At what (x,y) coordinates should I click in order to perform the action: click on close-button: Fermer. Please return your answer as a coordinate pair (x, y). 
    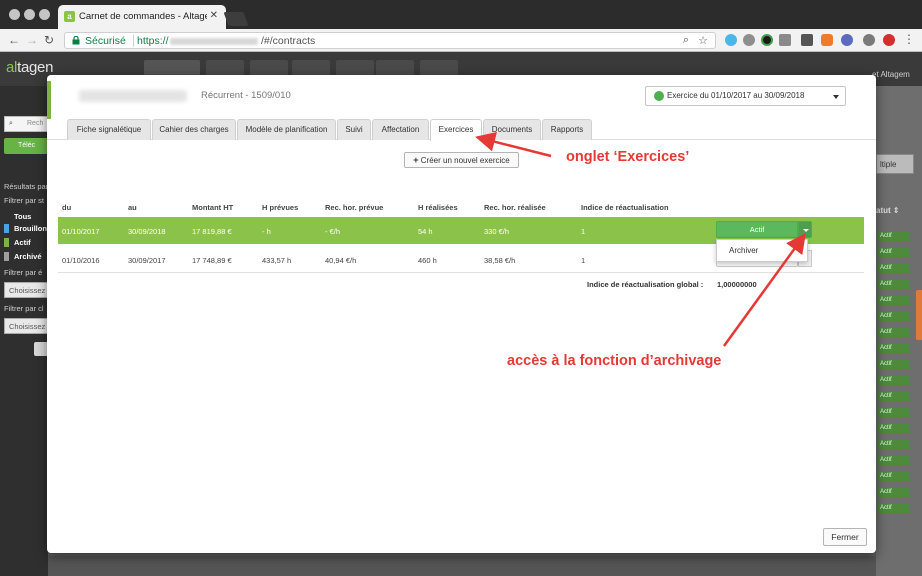
    Looking at the image, I should click on (845, 537).